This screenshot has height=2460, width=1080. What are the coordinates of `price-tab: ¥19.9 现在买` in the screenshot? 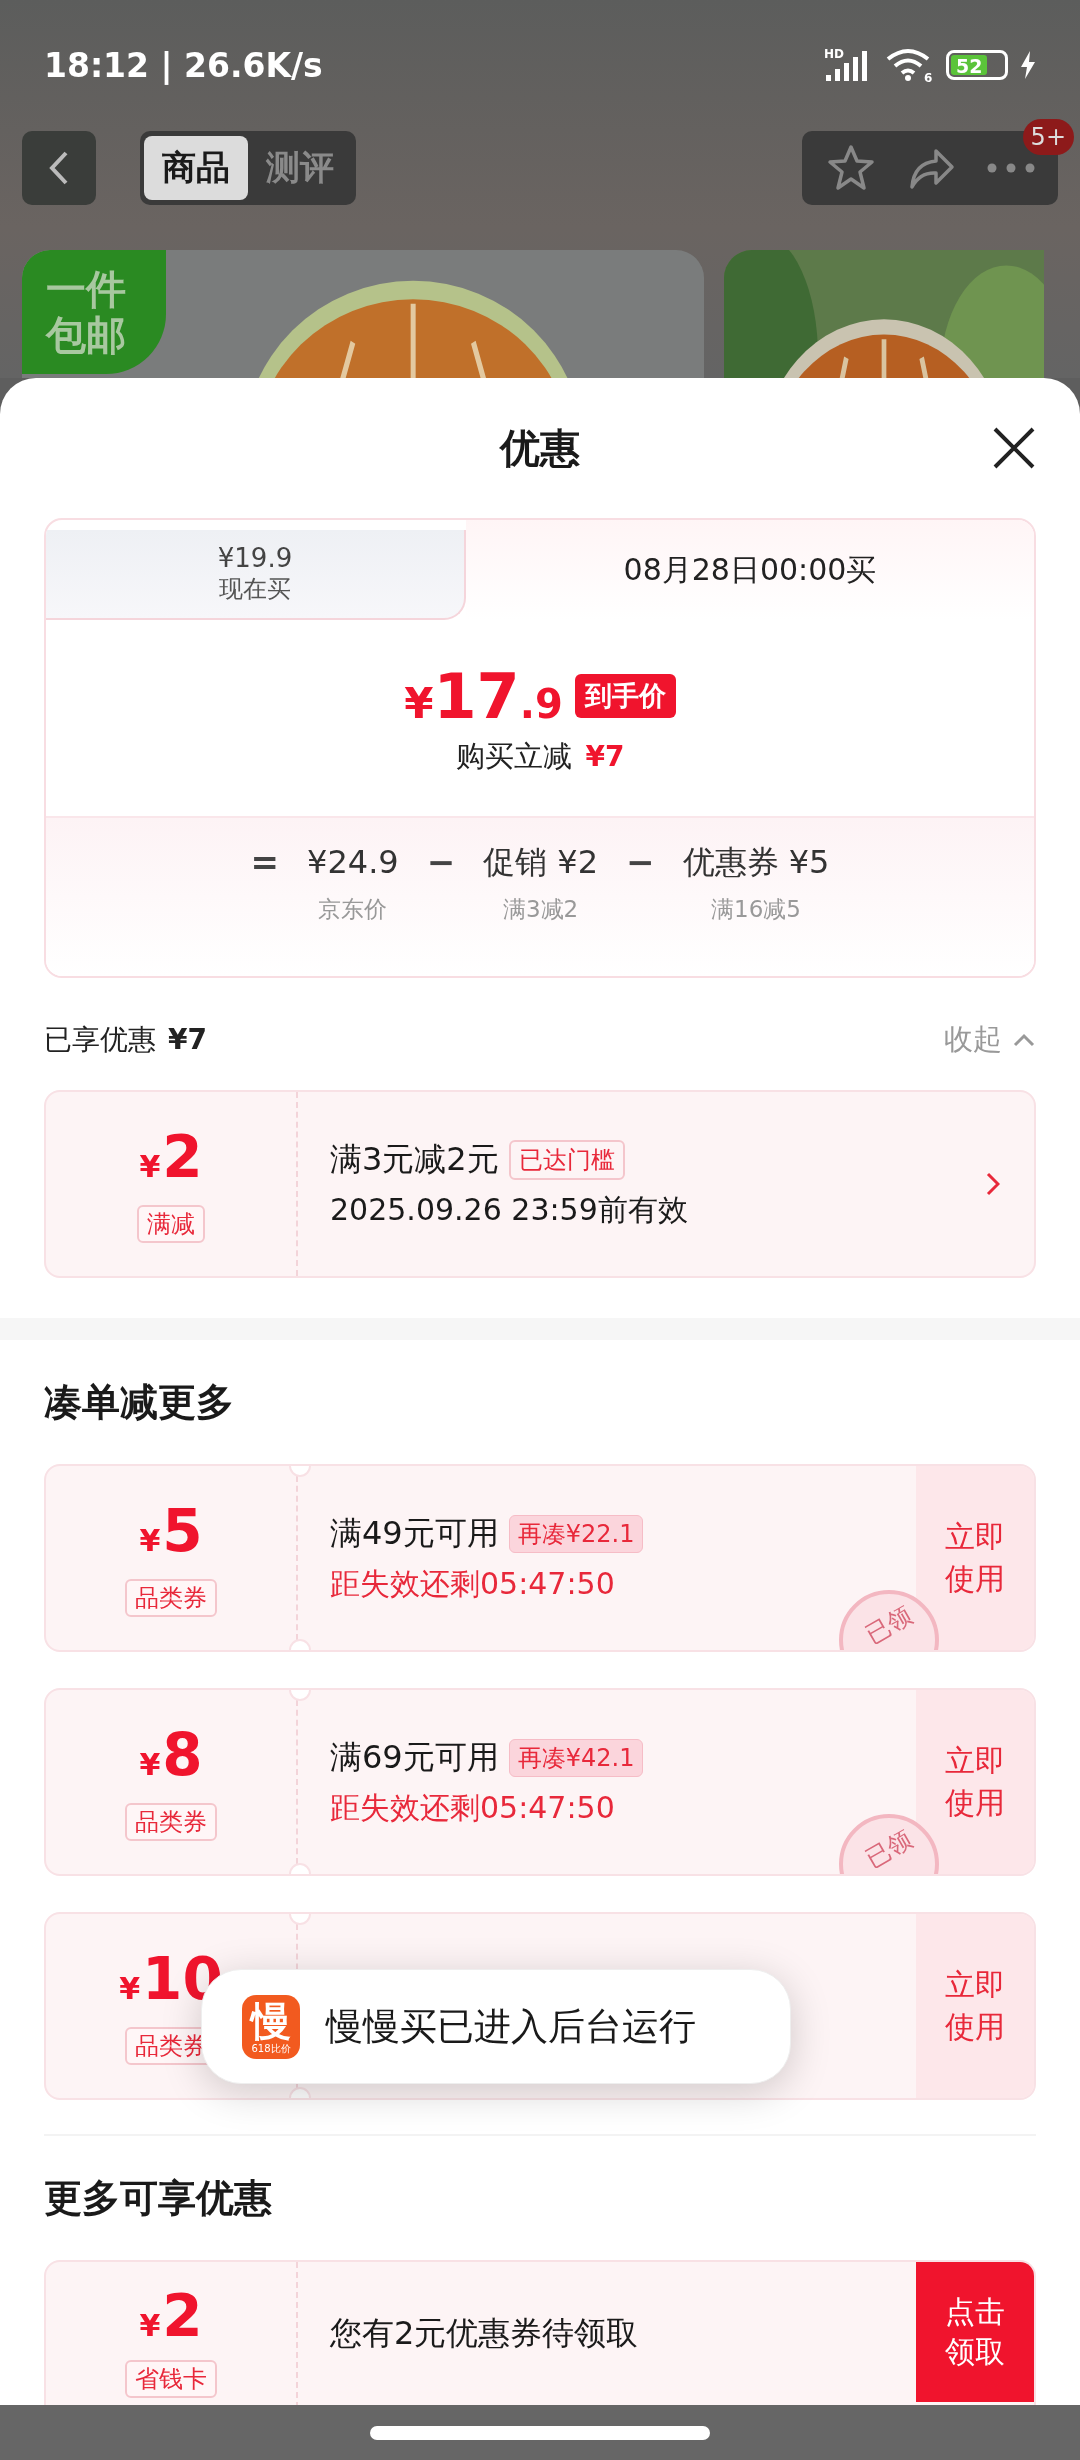 It's located at (256, 575).